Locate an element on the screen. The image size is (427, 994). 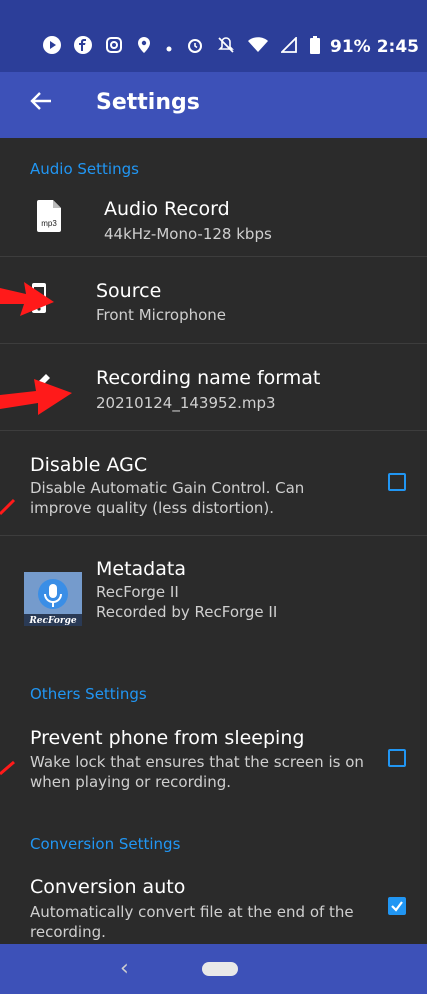
checkmark-icon is located at coordinates (397, 906).